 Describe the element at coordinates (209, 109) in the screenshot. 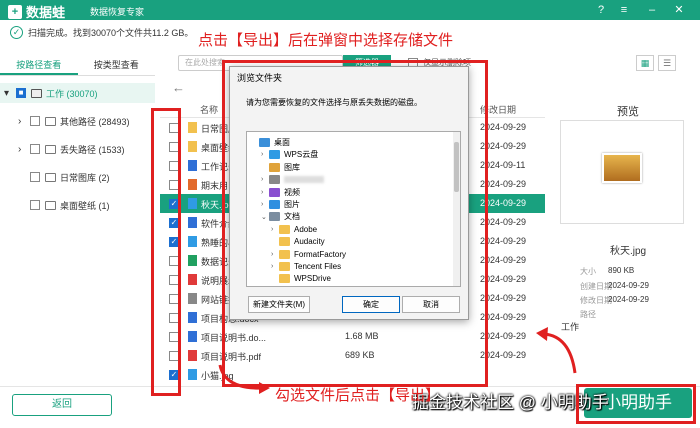

I see `col-name: 名称` at that location.